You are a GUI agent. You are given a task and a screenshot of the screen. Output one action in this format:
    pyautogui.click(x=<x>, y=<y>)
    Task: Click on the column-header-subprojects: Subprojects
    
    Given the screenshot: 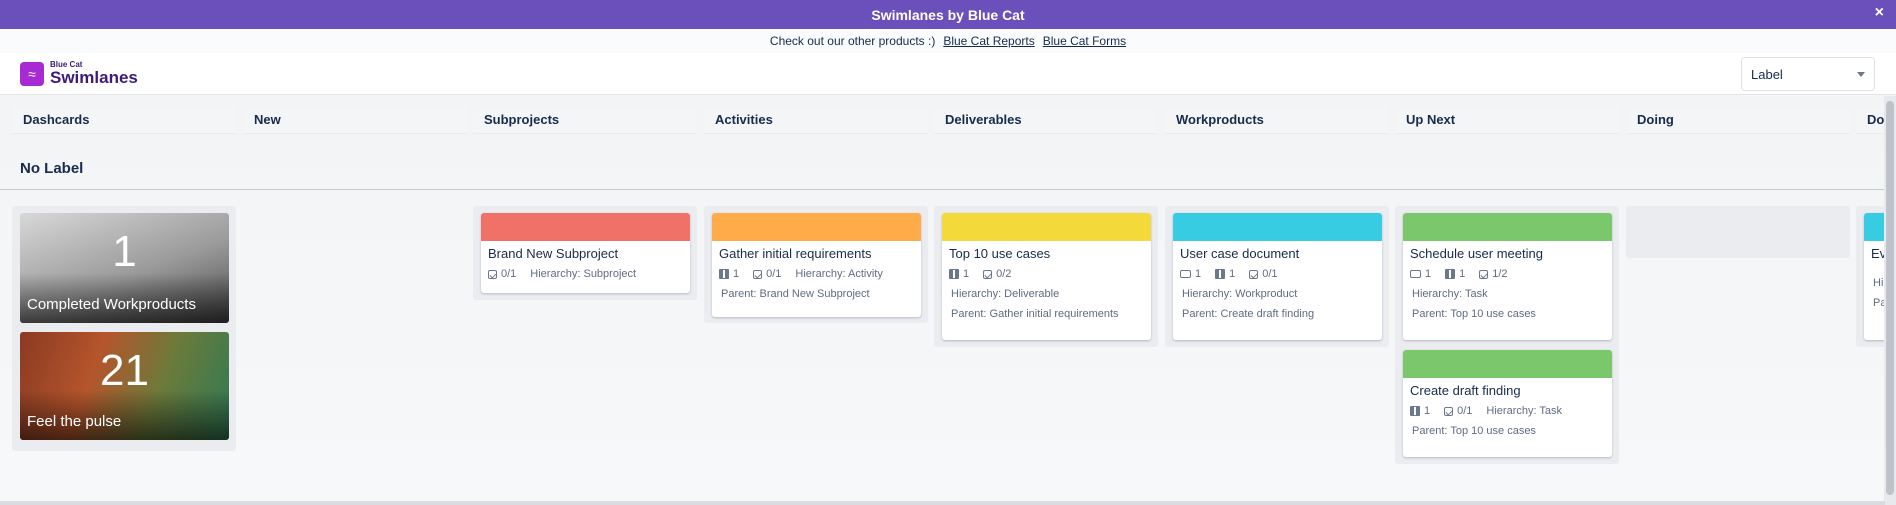 What is the action you would take?
    pyautogui.click(x=585, y=120)
    